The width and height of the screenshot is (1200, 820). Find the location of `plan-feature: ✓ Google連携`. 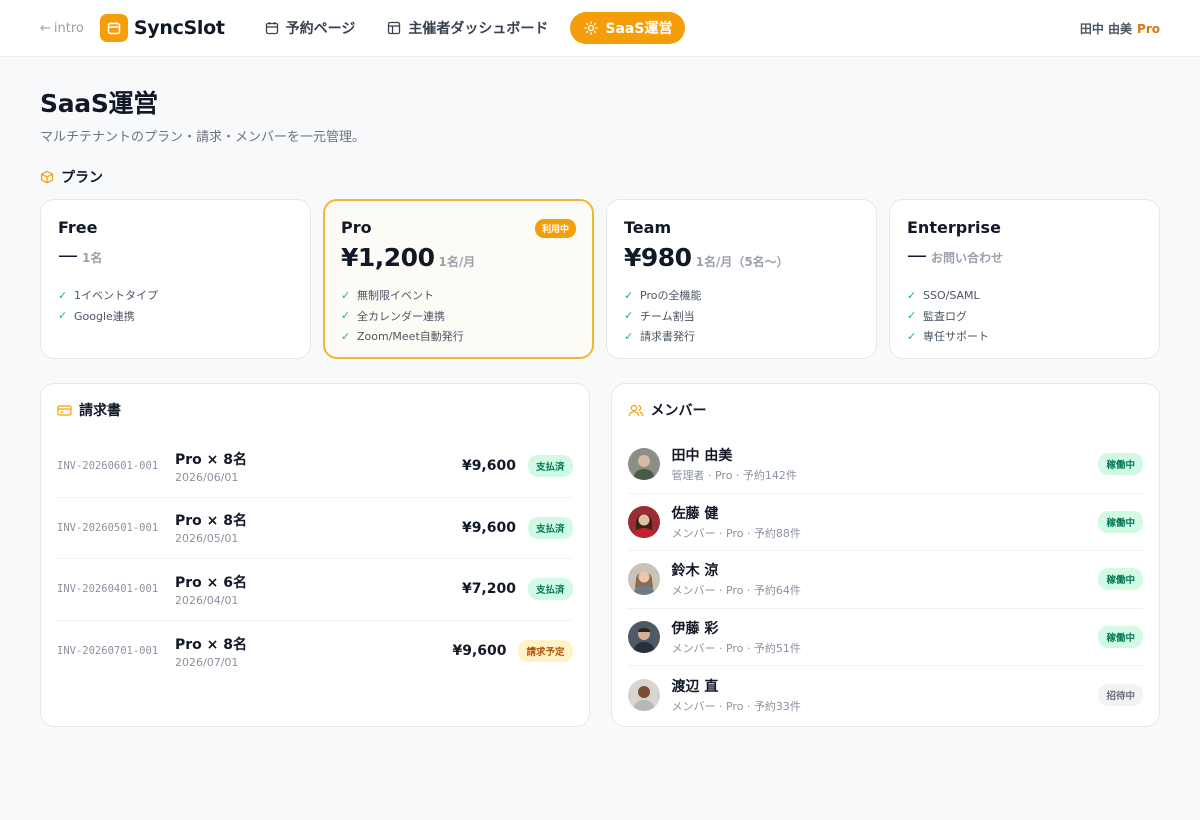

plan-feature: ✓ Google連携 is located at coordinates (176, 316).